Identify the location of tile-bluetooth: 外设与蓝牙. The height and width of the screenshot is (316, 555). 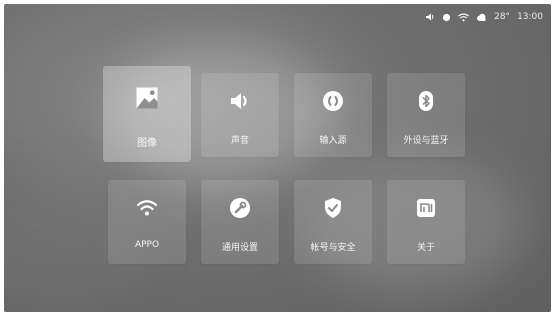
(426, 115).